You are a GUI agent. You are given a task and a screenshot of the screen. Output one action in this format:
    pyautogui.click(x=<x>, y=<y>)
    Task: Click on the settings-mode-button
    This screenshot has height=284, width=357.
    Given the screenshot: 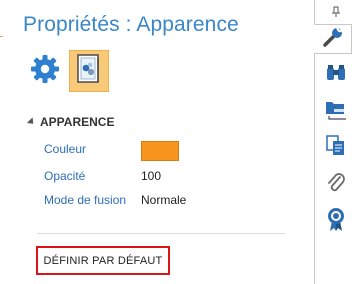 What is the action you would take?
    pyautogui.click(x=45, y=71)
    